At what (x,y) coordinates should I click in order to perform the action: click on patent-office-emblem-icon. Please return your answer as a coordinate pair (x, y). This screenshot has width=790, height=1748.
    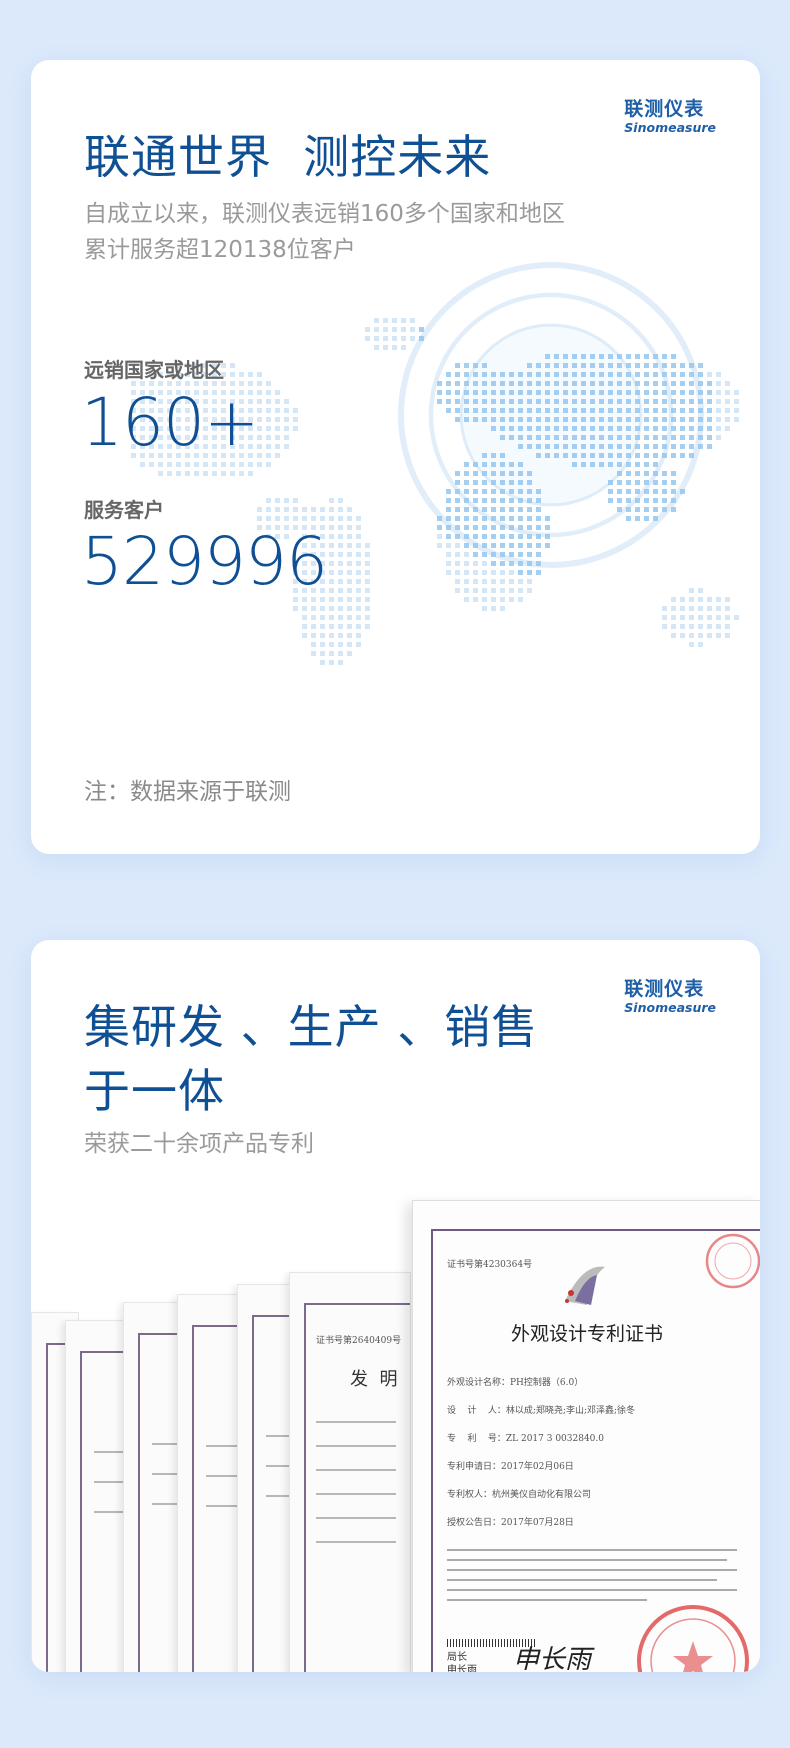
    Looking at the image, I should click on (585, 1285).